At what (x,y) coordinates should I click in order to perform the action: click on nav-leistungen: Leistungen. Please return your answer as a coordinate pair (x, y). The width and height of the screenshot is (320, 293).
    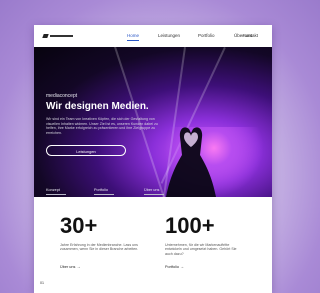
    Looking at the image, I should click on (169, 36).